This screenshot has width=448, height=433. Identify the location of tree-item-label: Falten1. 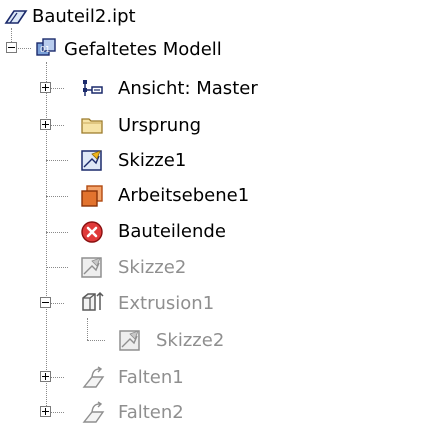
(151, 377).